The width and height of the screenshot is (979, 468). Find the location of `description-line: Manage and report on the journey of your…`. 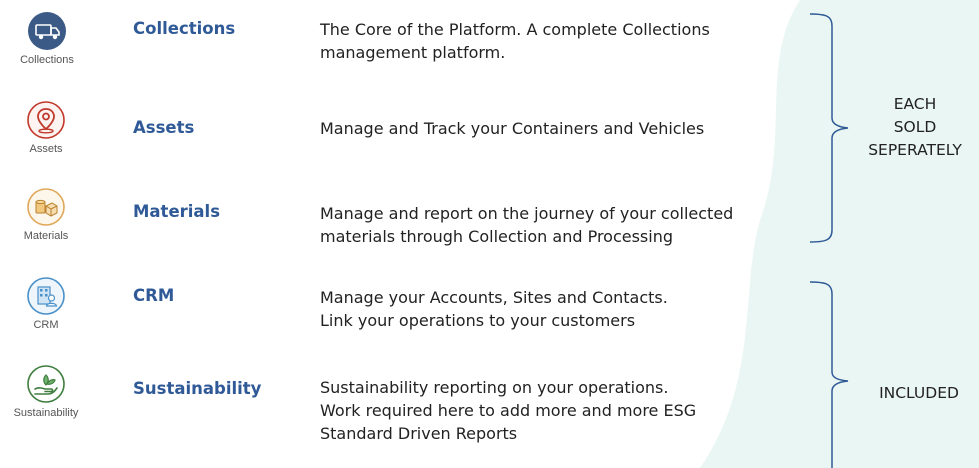

description-line: Manage and report on the journey of your… is located at coordinates (527, 213).